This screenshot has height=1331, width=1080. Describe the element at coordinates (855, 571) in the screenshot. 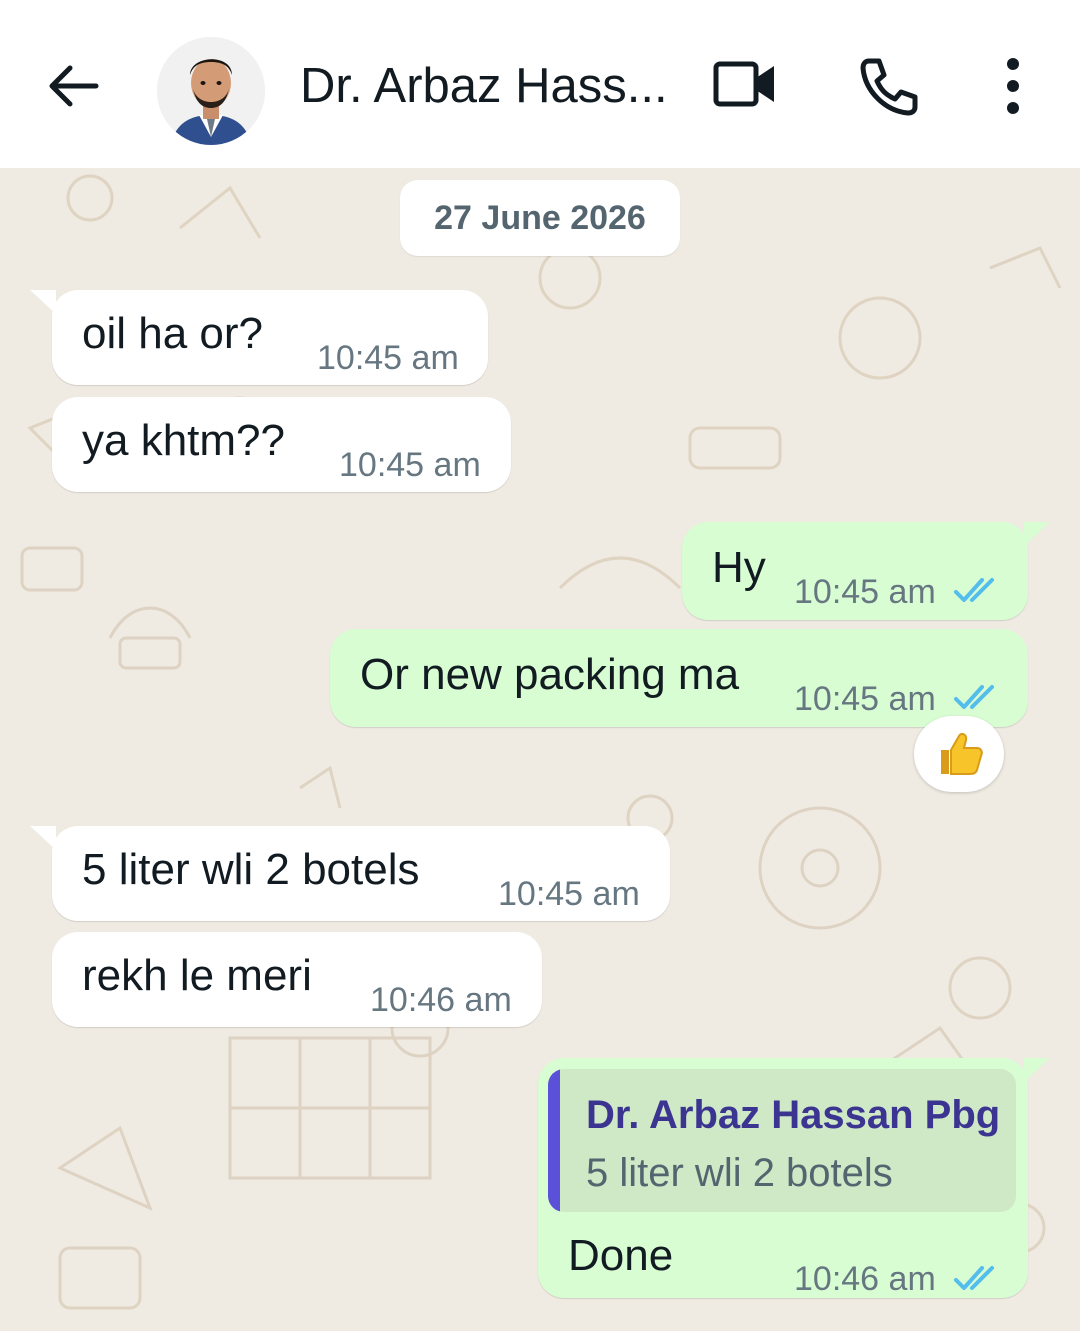

I see `outgoing-message: Hy 10:45 am` at that location.